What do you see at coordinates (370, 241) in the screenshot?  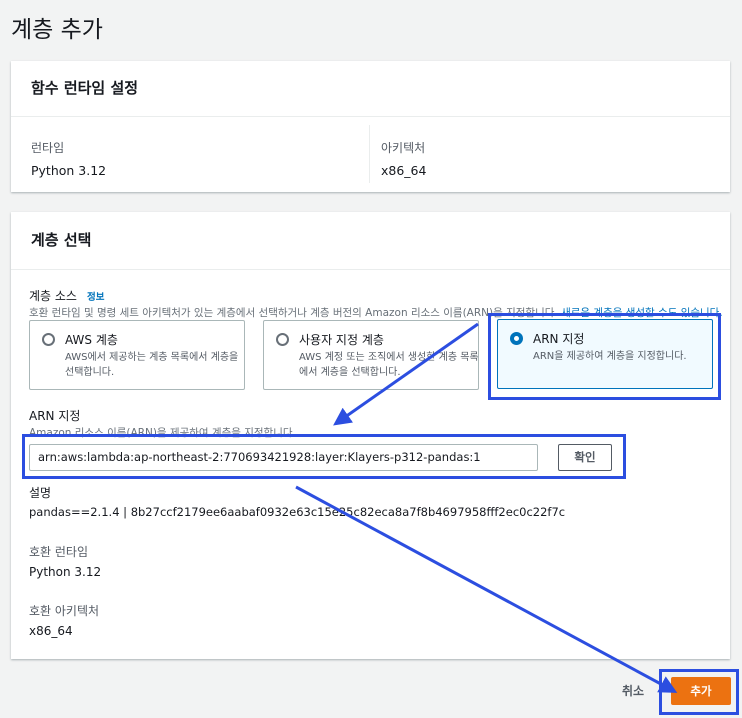 I see `layer-select-heading: 계층 선택` at bounding box center [370, 241].